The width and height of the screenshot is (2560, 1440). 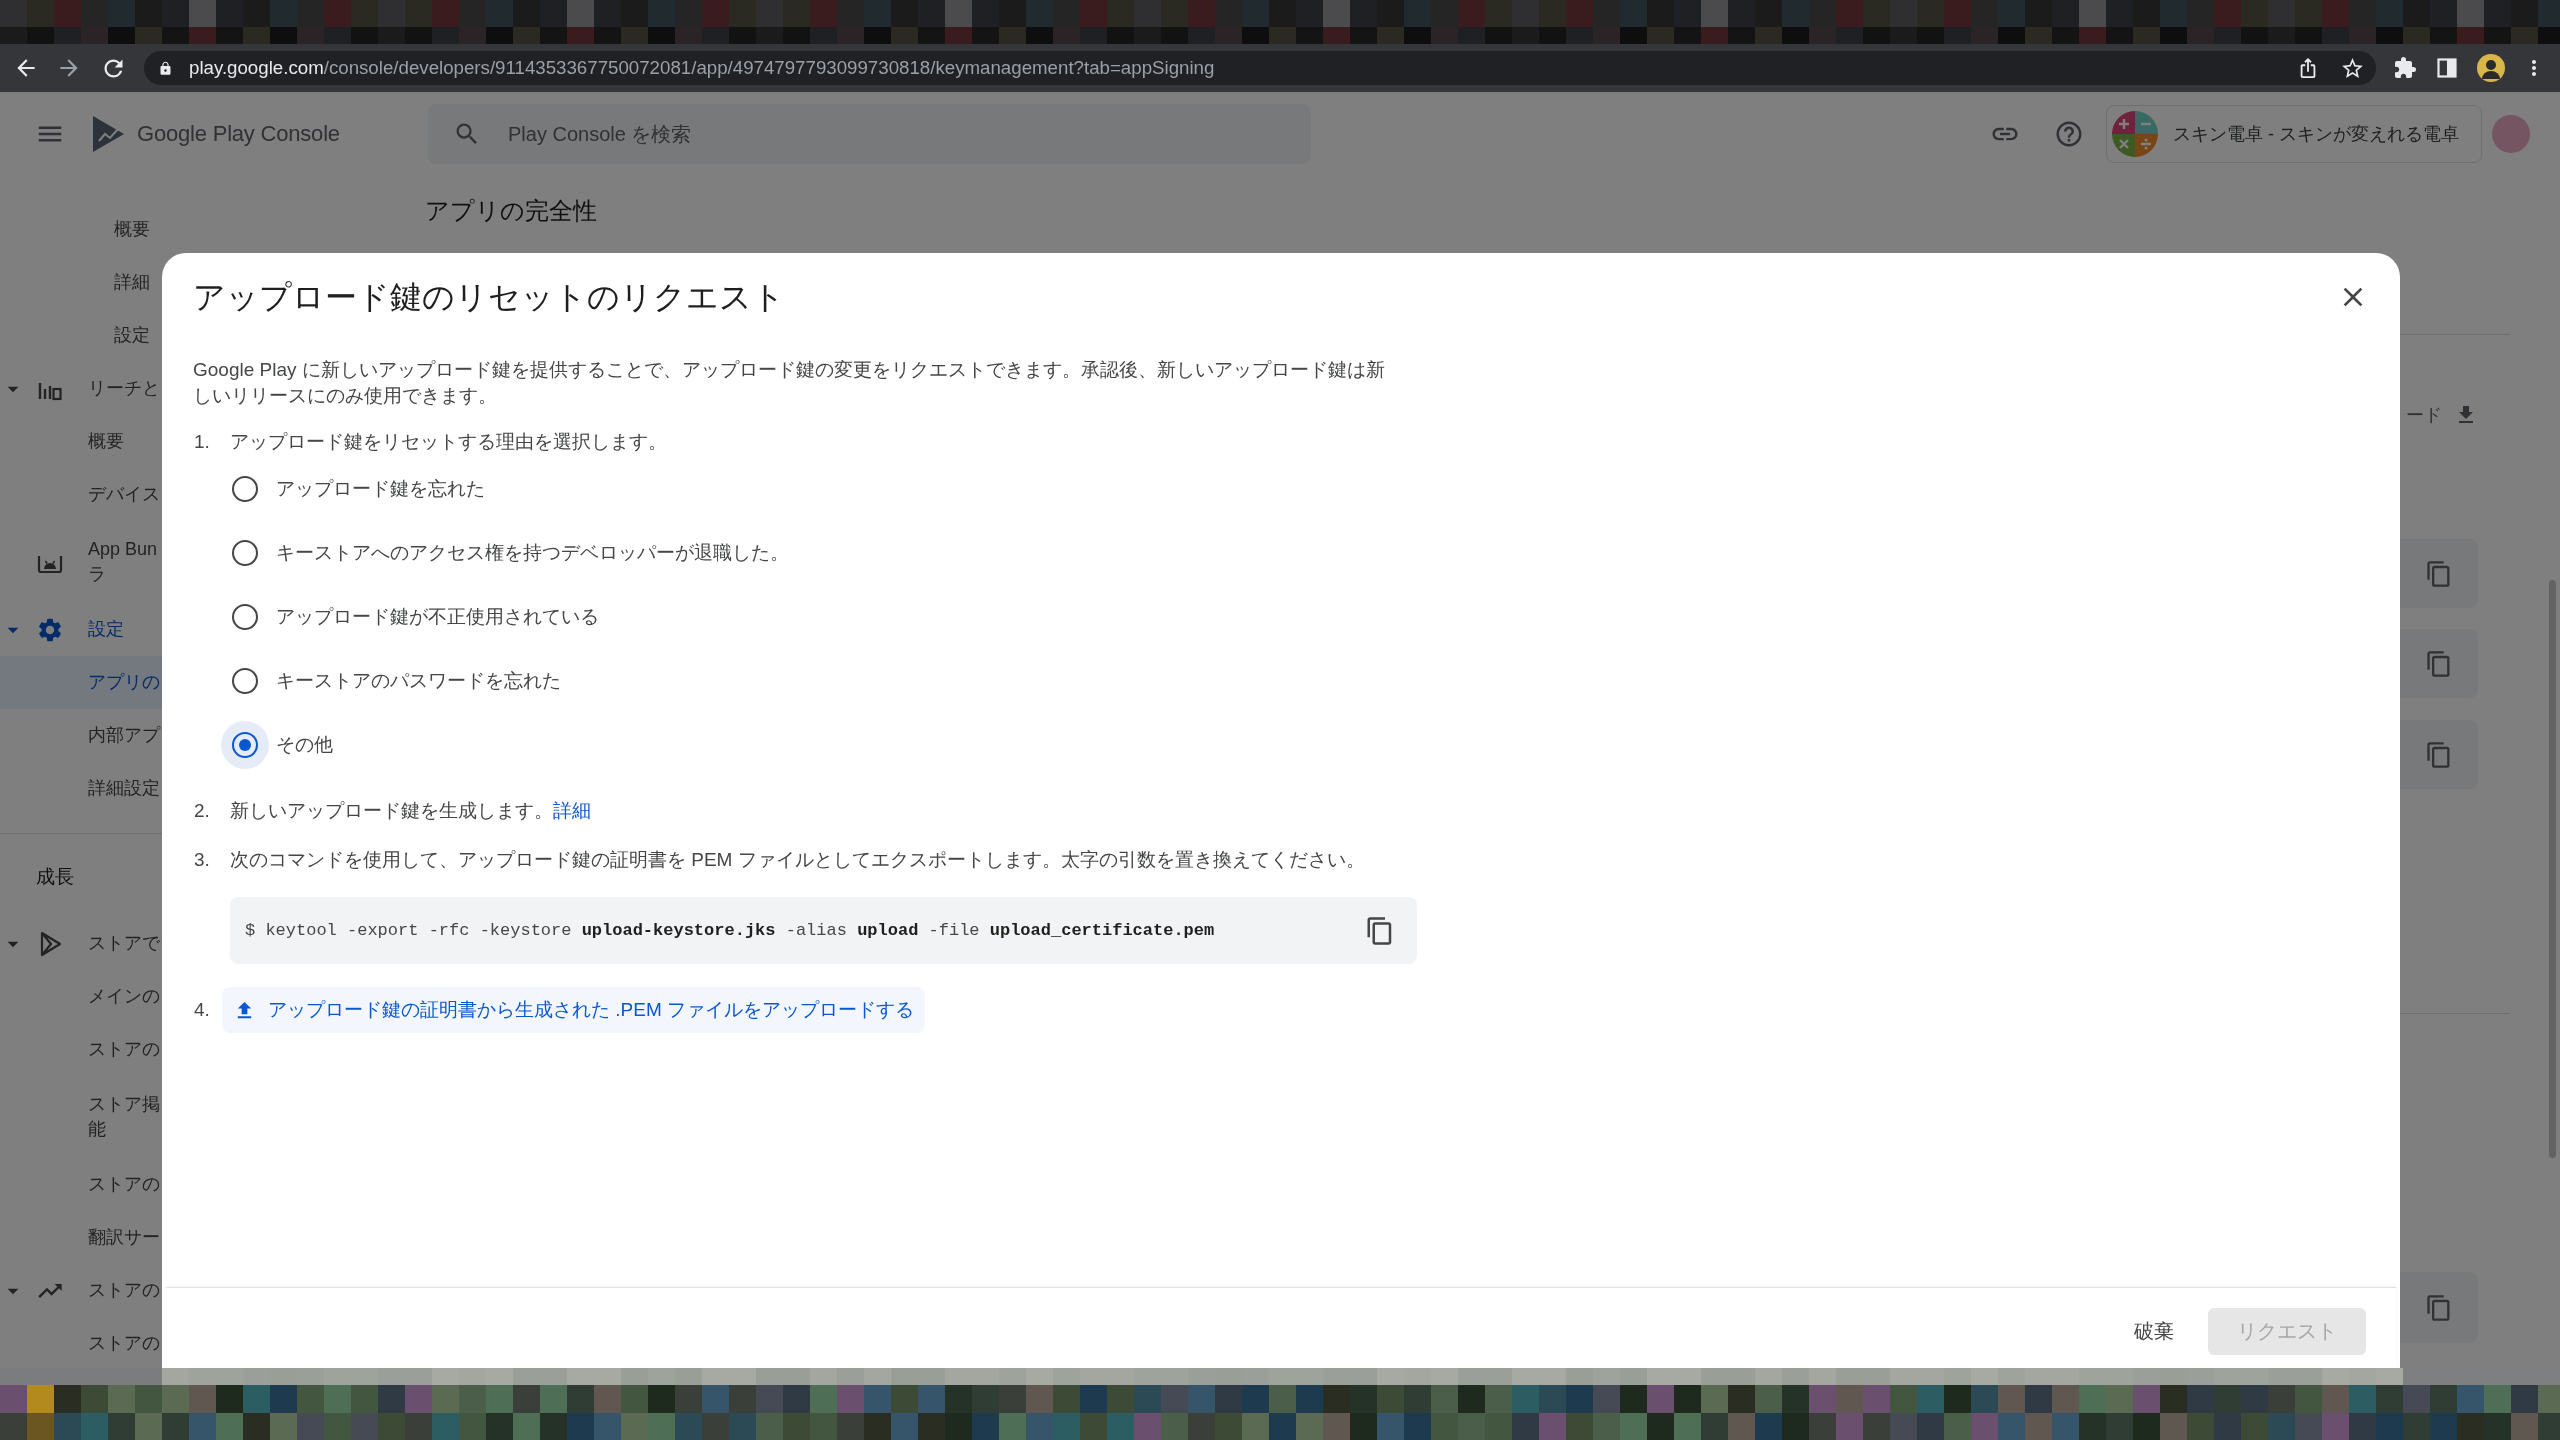 What do you see at coordinates (238, 134) in the screenshot?
I see `product-name: Google Play Console` at bounding box center [238, 134].